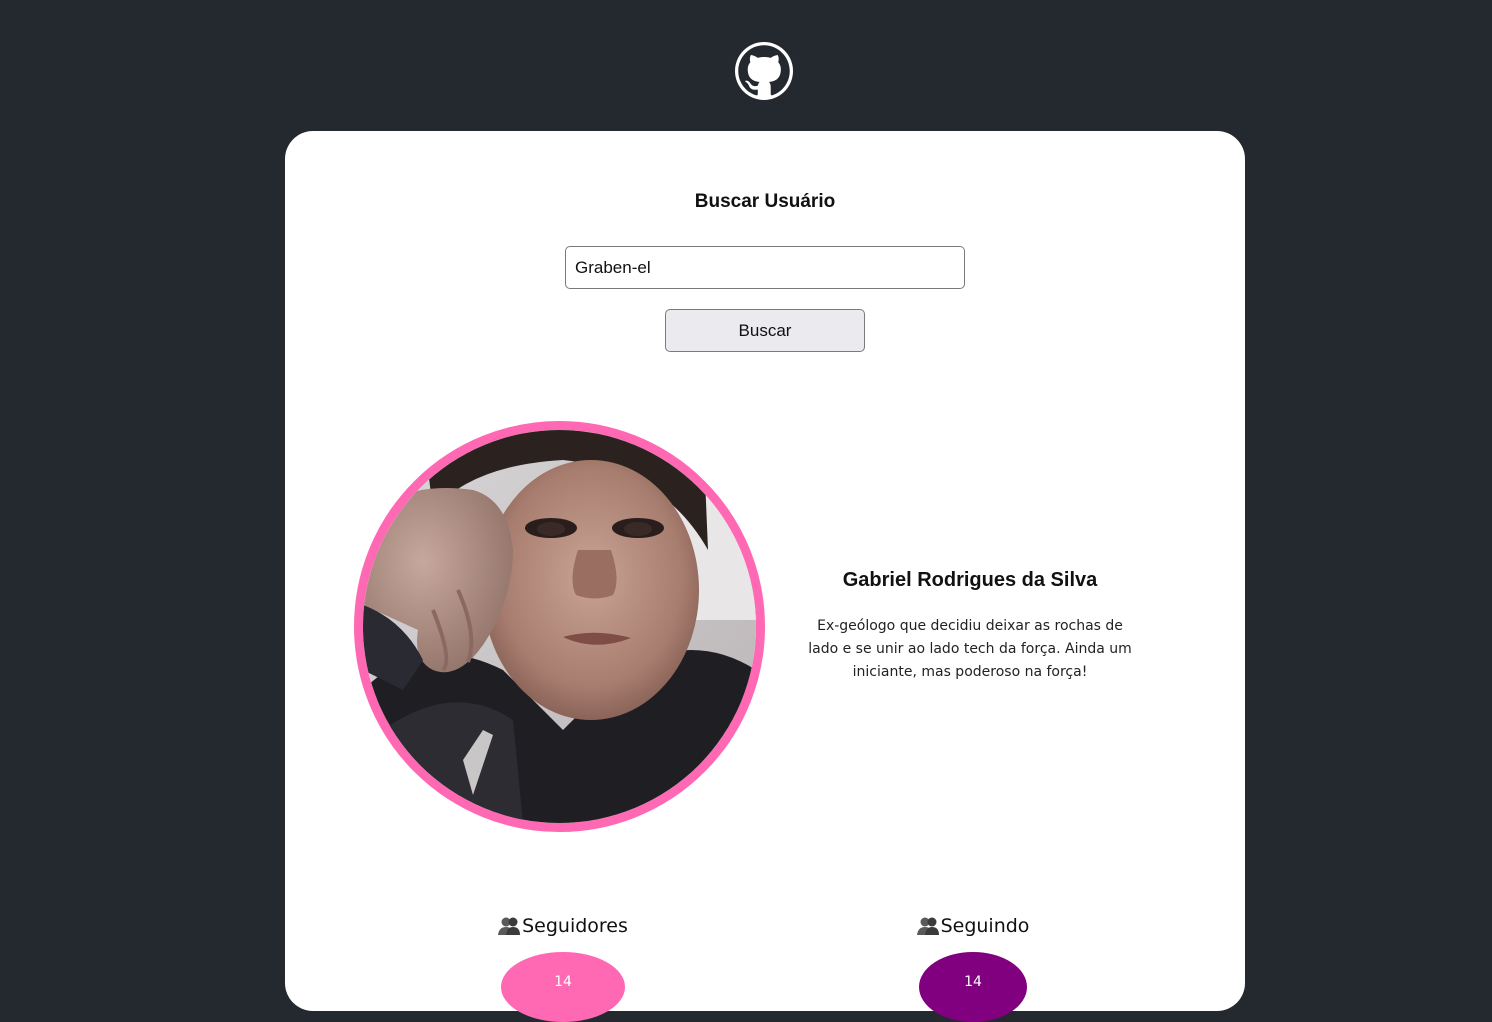 The image size is (1492, 1022). What do you see at coordinates (765, 330) in the screenshot?
I see `search-button: Buscar` at bounding box center [765, 330].